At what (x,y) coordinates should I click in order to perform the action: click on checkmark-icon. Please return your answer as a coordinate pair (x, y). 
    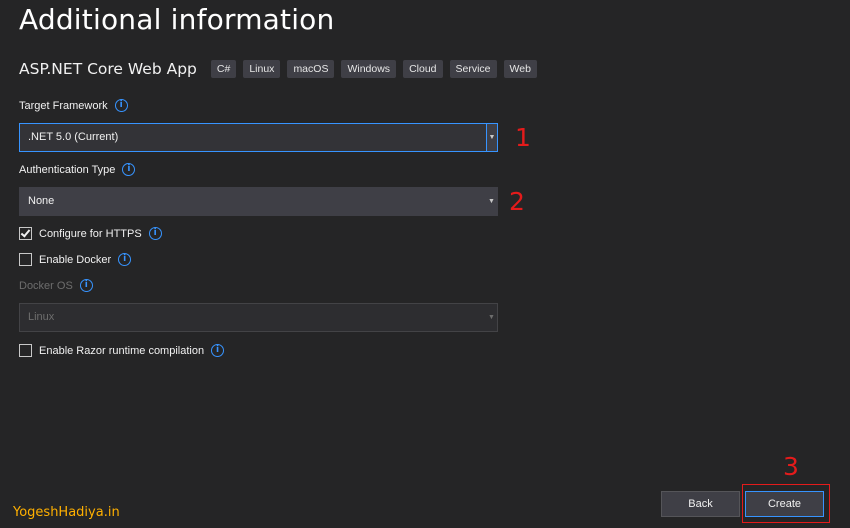
    Looking at the image, I should click on (25, 232).